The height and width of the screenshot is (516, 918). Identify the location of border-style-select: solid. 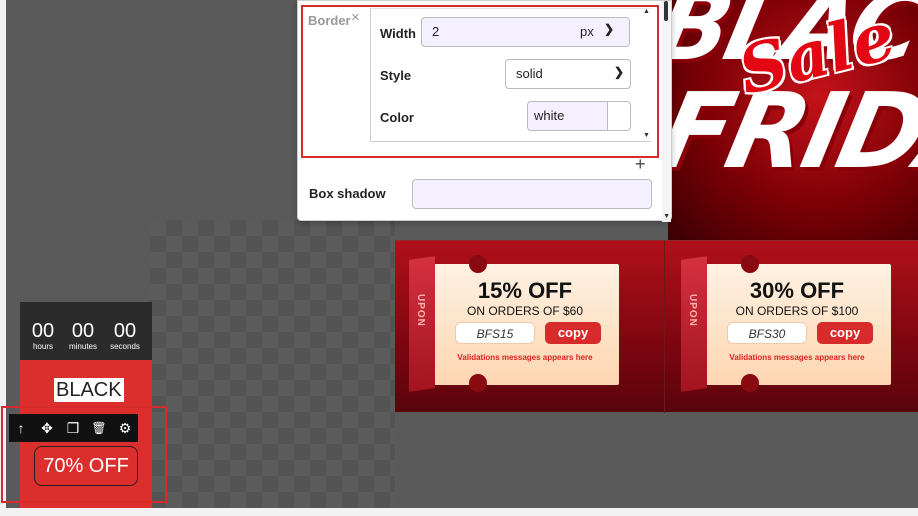
(568, 74).